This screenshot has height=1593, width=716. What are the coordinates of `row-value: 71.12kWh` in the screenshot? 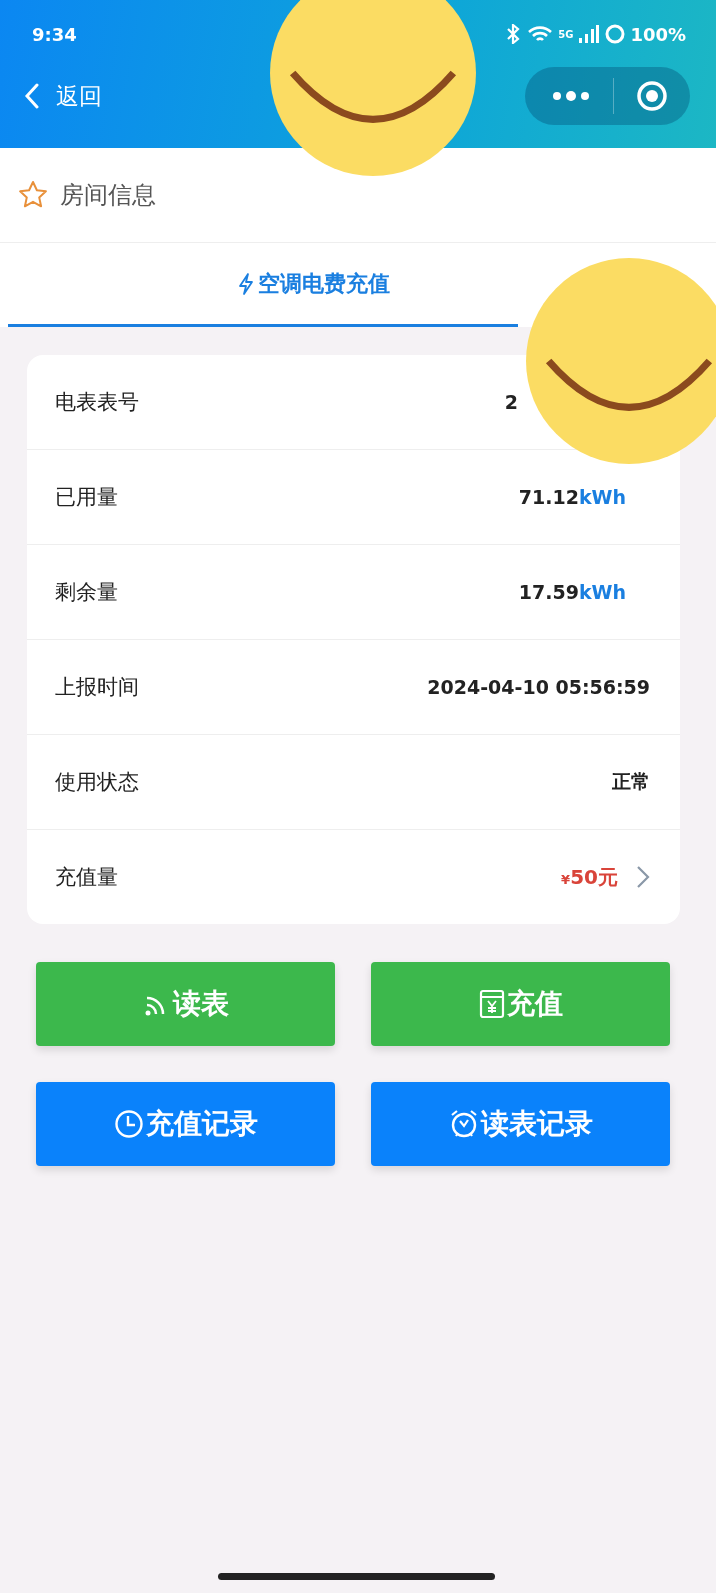 It's located at (572, 497).